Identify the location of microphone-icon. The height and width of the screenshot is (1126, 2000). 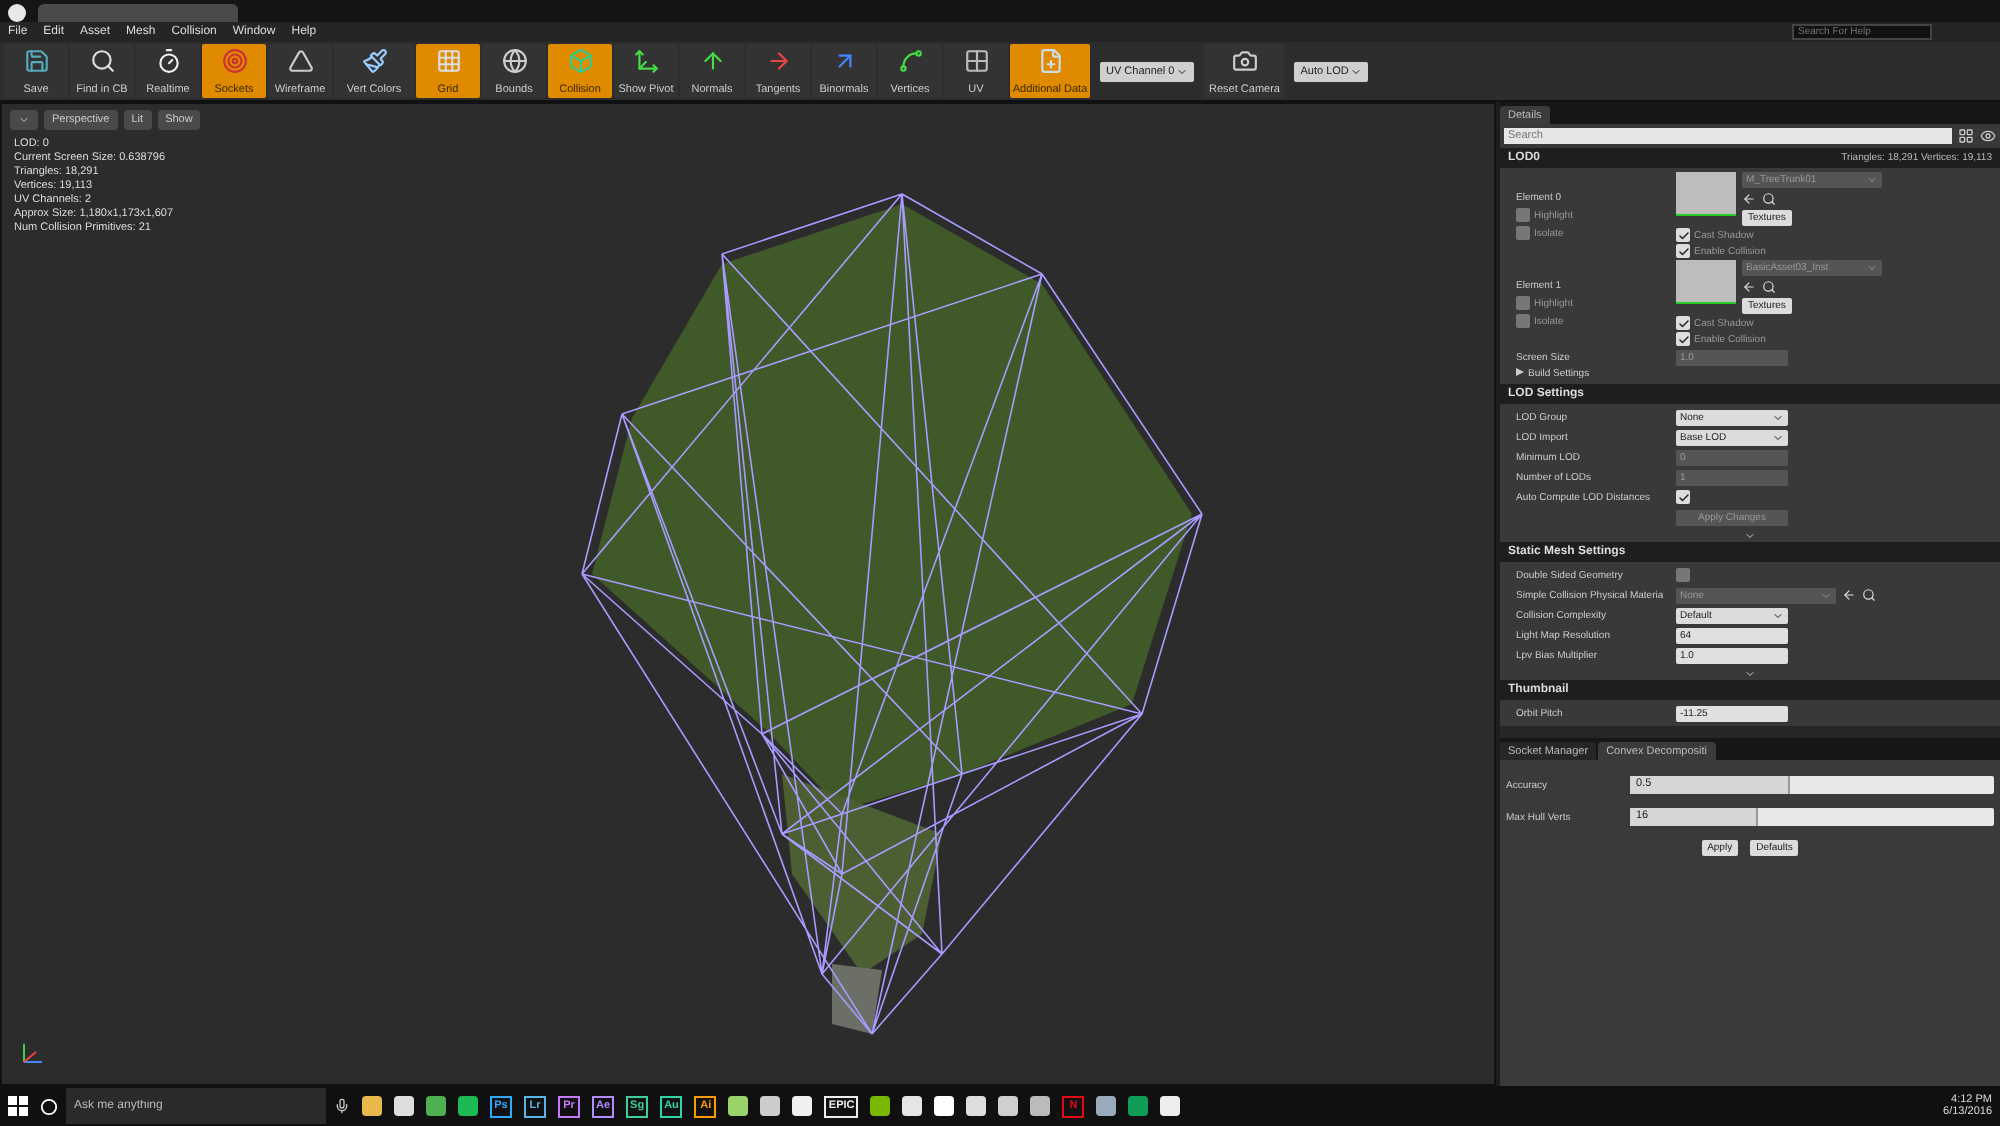
(342, 1106).